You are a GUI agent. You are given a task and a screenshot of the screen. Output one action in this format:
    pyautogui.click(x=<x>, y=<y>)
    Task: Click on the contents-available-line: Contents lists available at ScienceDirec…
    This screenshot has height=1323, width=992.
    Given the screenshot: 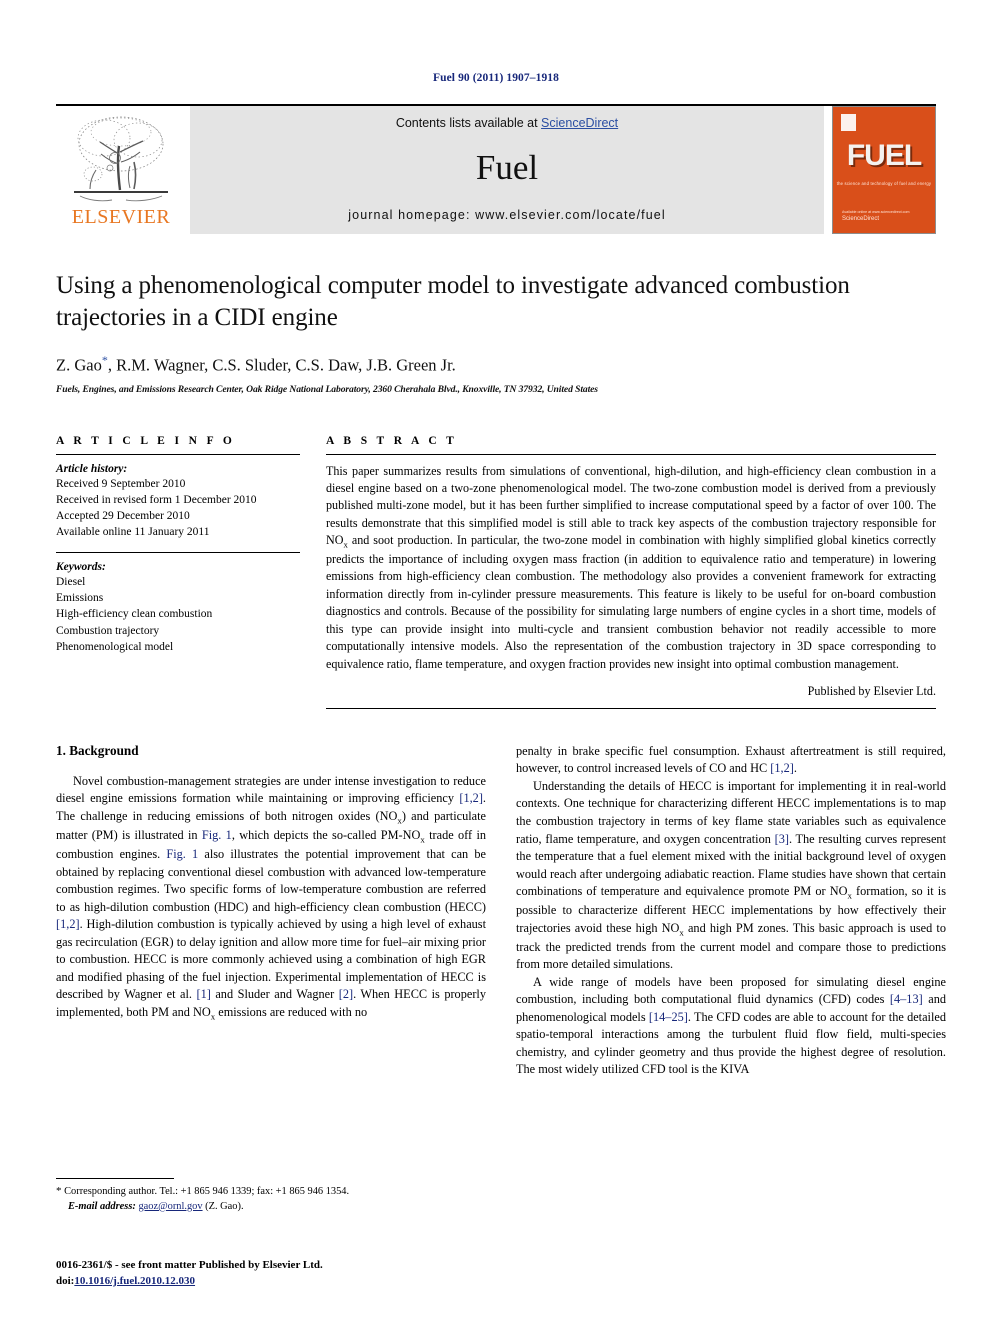 What is the action you would take?
    pyautogui.click(x=507, y=123)
    